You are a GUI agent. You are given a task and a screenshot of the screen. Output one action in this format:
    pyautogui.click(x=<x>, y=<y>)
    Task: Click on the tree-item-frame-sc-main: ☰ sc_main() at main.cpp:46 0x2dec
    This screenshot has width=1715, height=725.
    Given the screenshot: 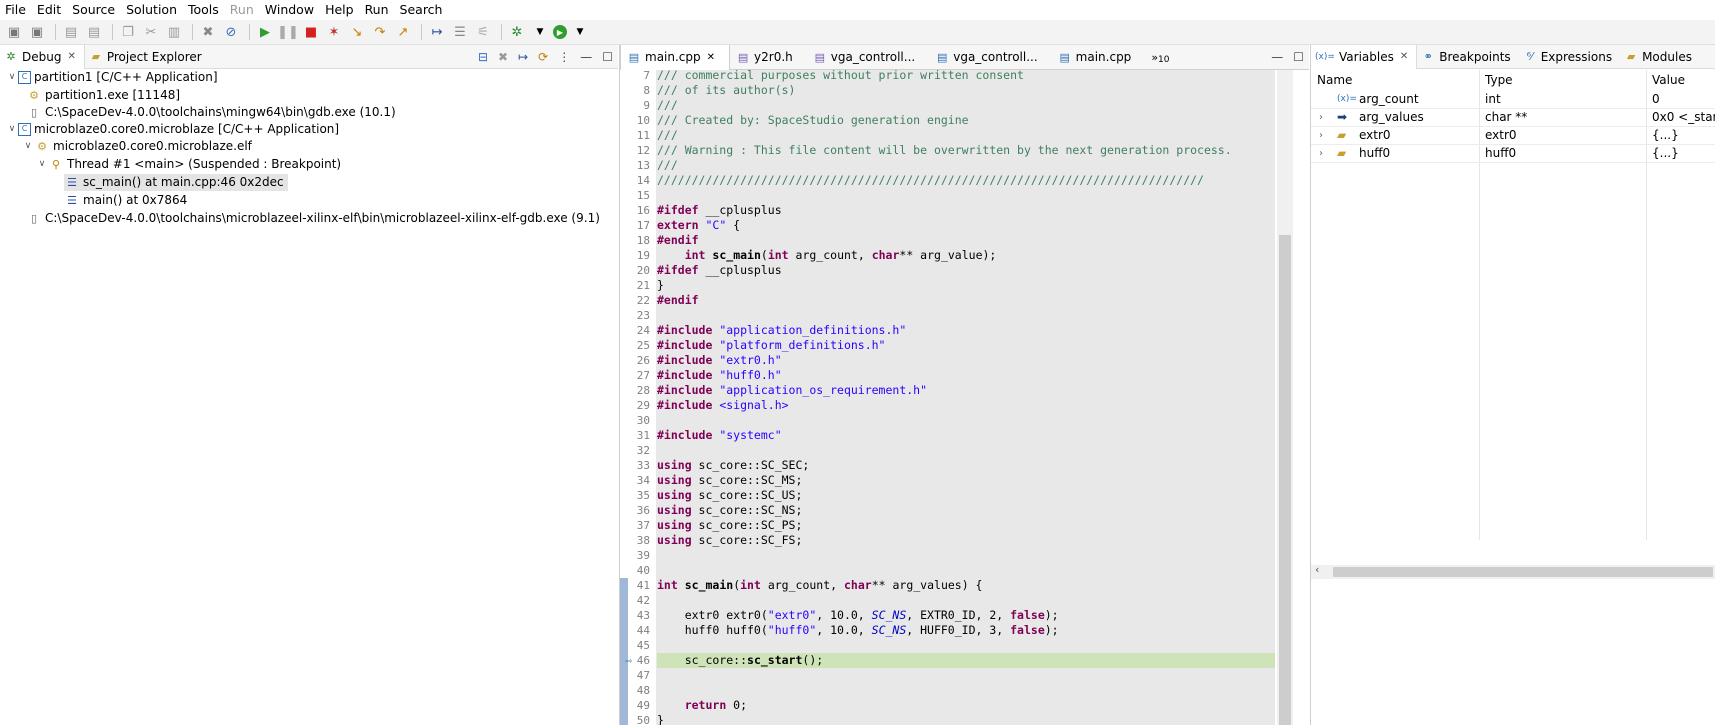 What is the action you would take?
    pyautogui.click(x=176, y=182)
    